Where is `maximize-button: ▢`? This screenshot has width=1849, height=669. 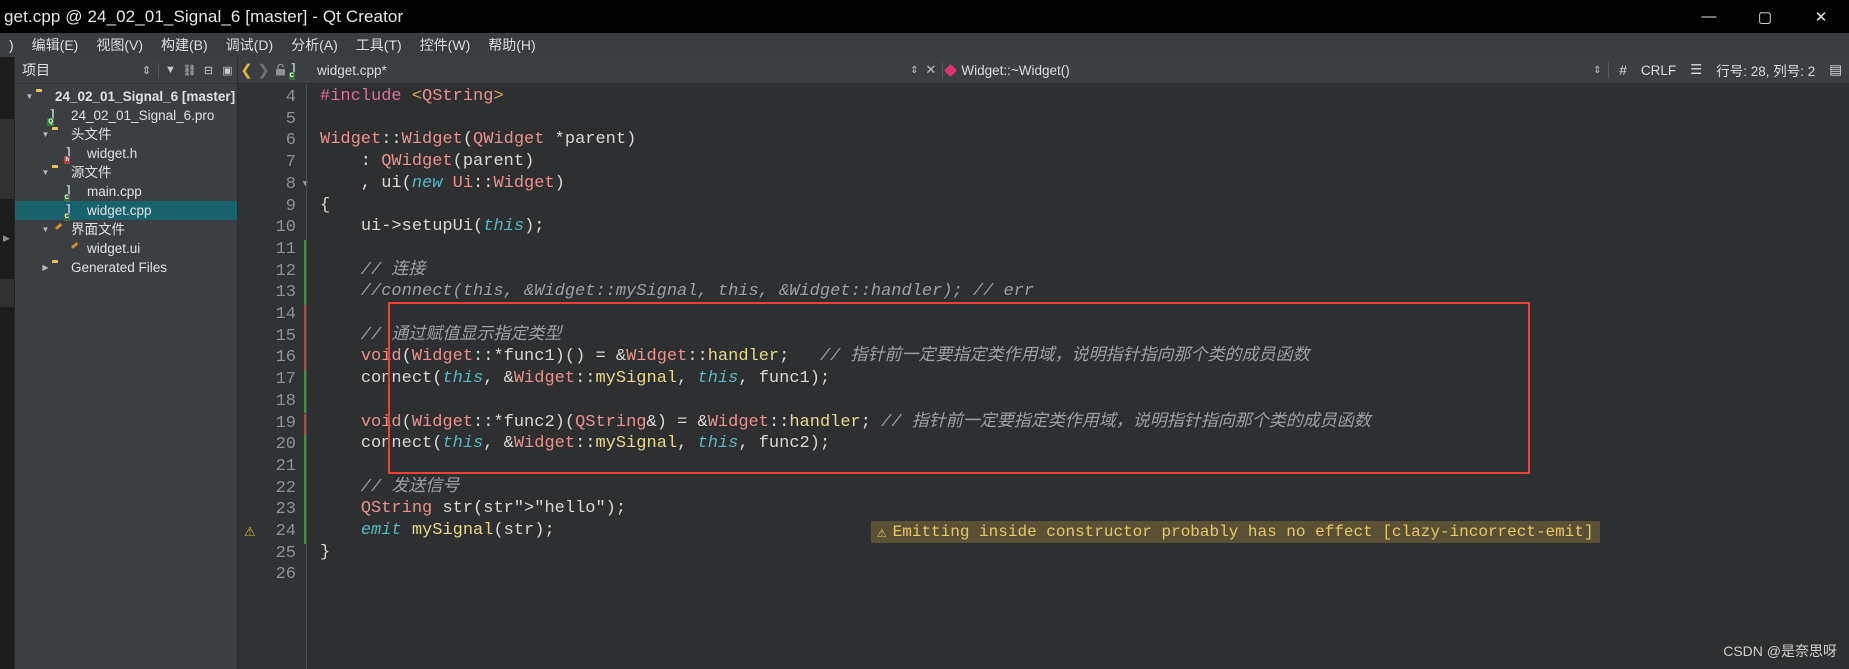
maximize-button: ▢ is located at coordinates (1765, 16).